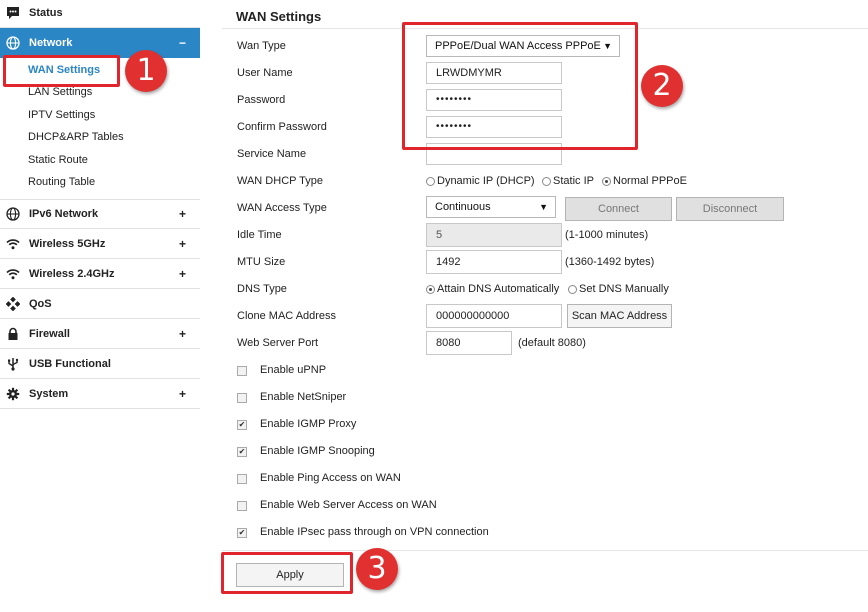 This screenshot has width=868, height=612. I want to click on mtu-size-hint: (1360-1492 bytes), so click(610, 262).